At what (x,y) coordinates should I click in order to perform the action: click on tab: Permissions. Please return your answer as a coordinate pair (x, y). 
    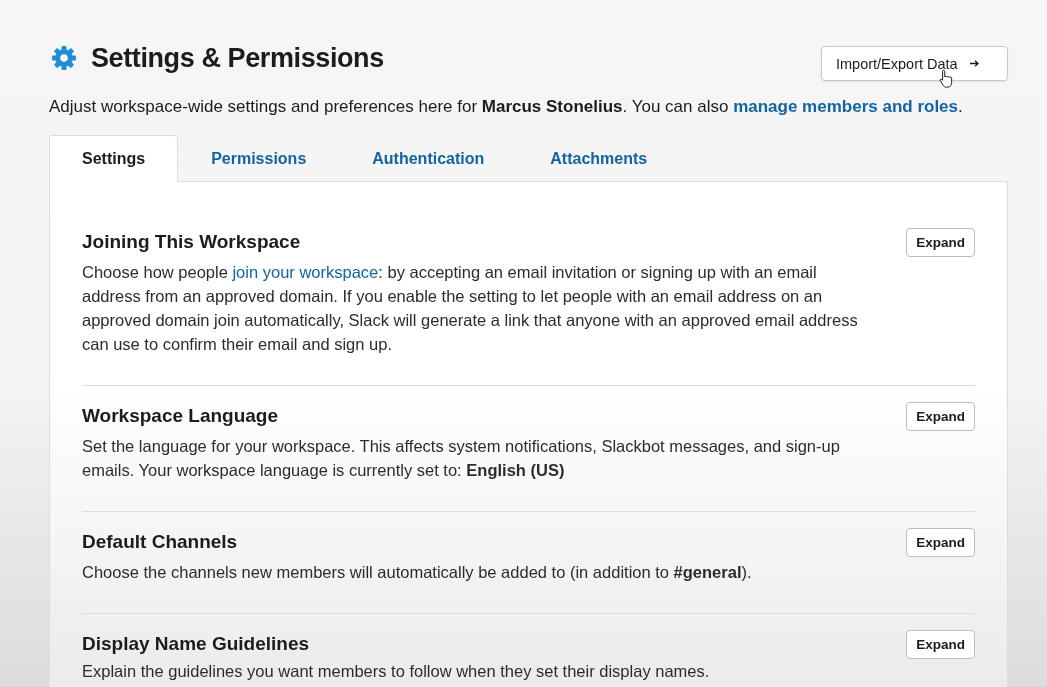
    Looking at the image, I should click on (259, 158).